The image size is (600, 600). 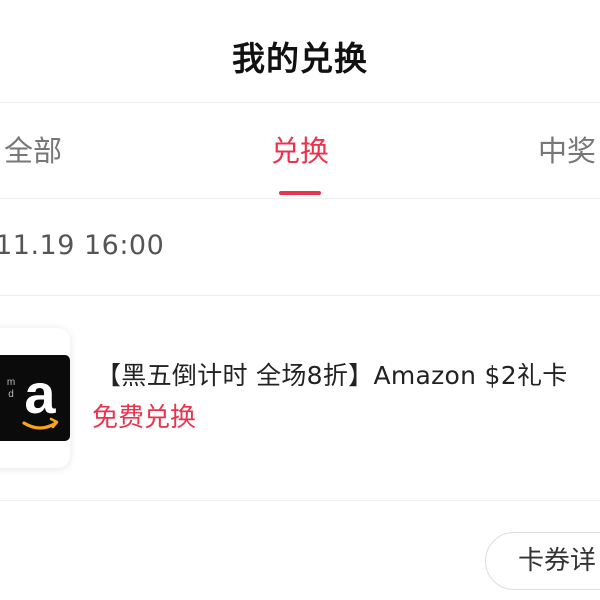 What do you see at coordinates (300, 193) in the screenshot?
I see `active-tab-indicator` at bounding box center [300, 193].